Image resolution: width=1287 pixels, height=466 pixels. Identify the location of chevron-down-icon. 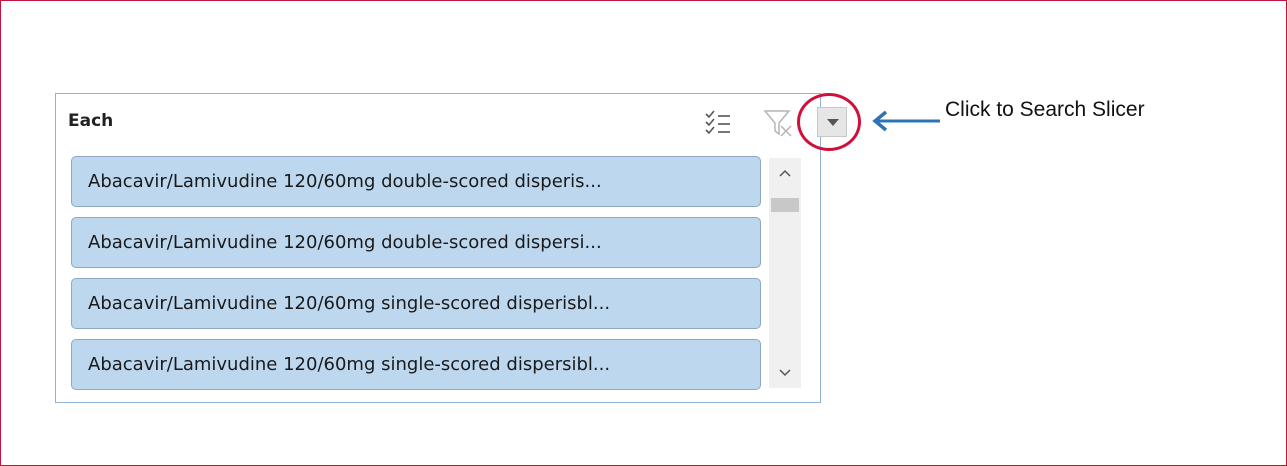
(785, 373).